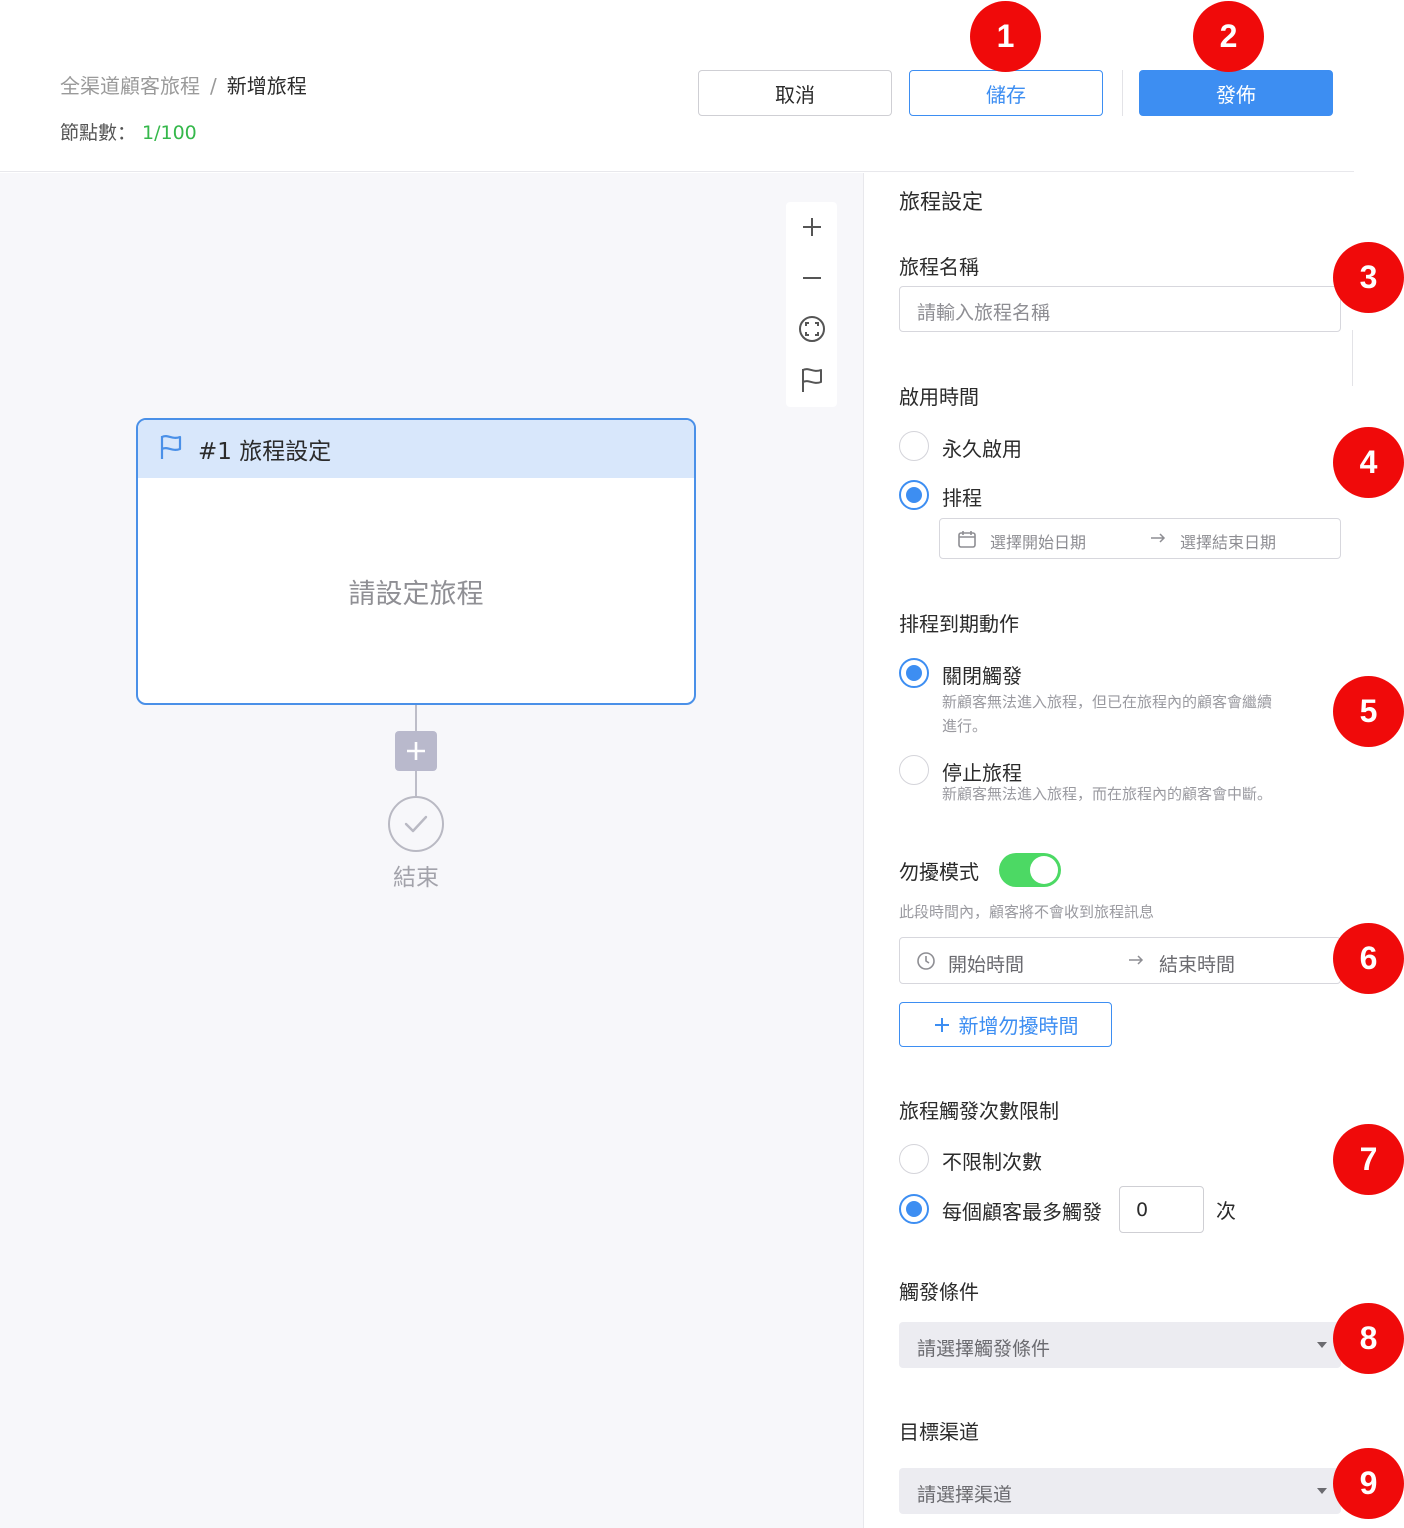  Describe the element at coordinates (1368, 1483) in the screenshot. I see `annotation-badge-9: 9` at that location.